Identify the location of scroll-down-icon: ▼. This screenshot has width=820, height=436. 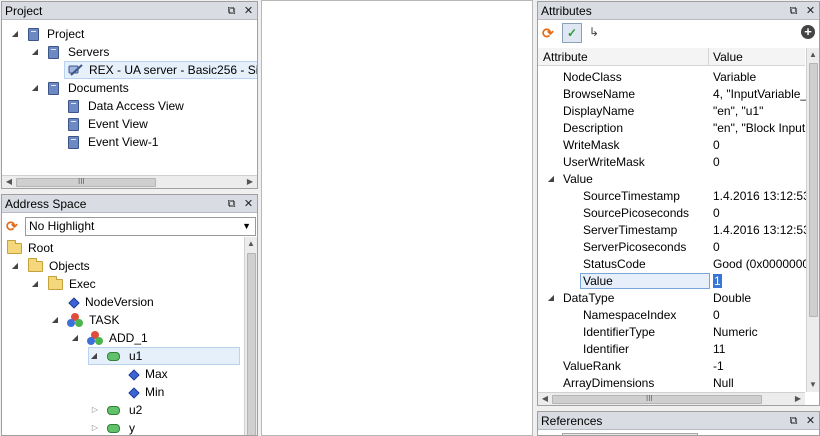
(813, 385).